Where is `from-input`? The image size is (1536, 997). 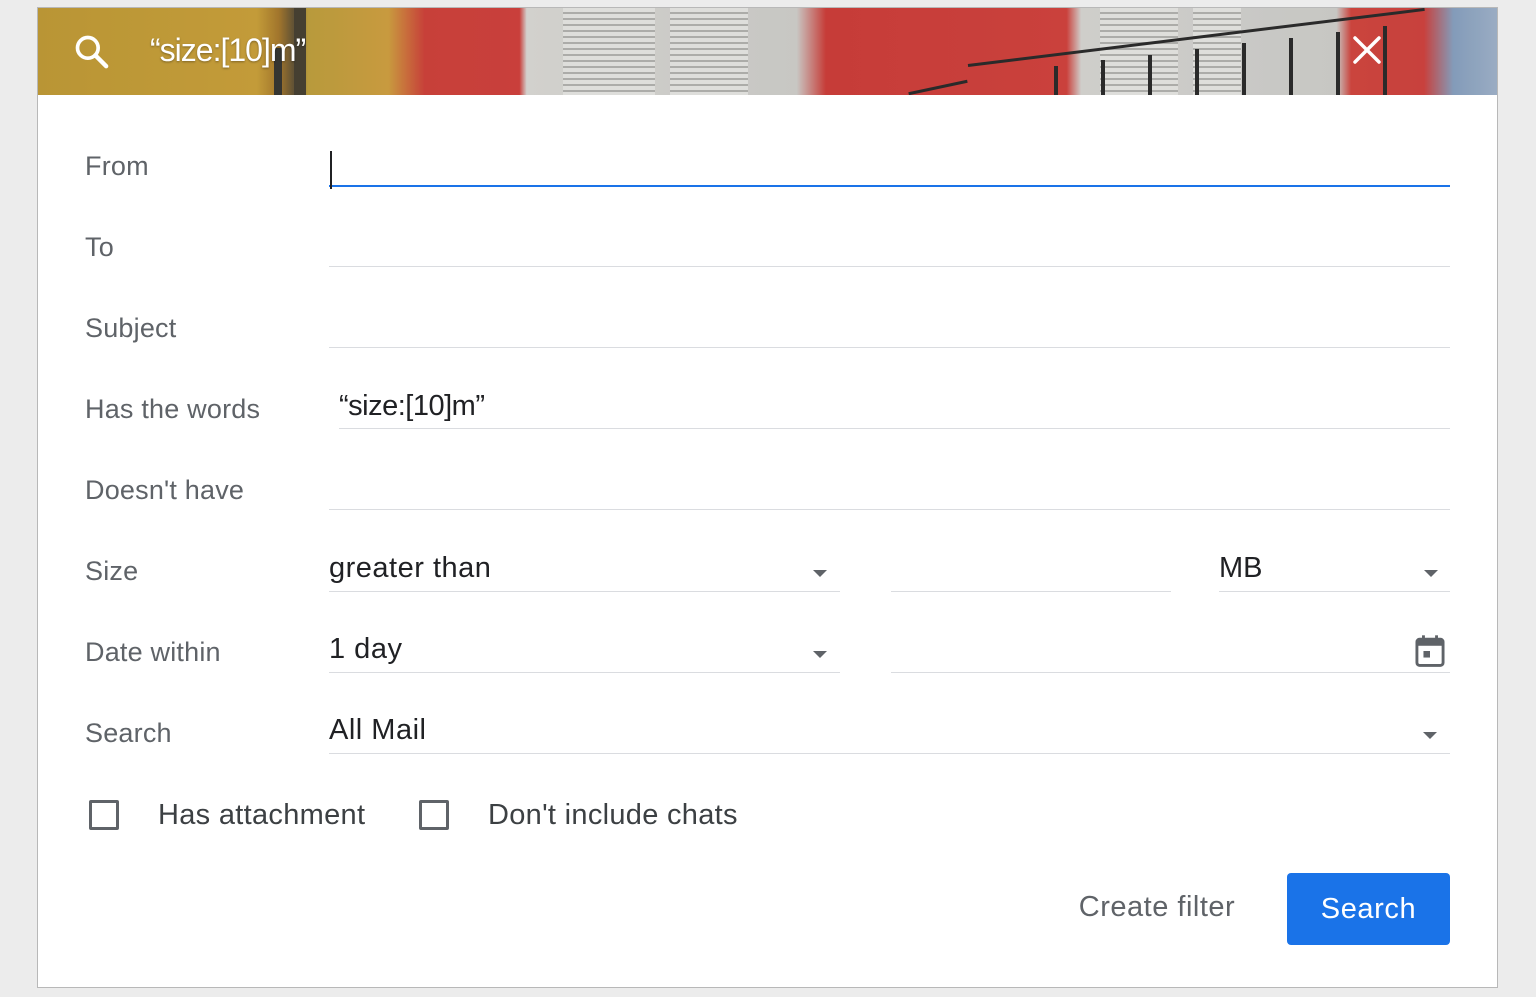 from-input is located at coordinates (889, 167).